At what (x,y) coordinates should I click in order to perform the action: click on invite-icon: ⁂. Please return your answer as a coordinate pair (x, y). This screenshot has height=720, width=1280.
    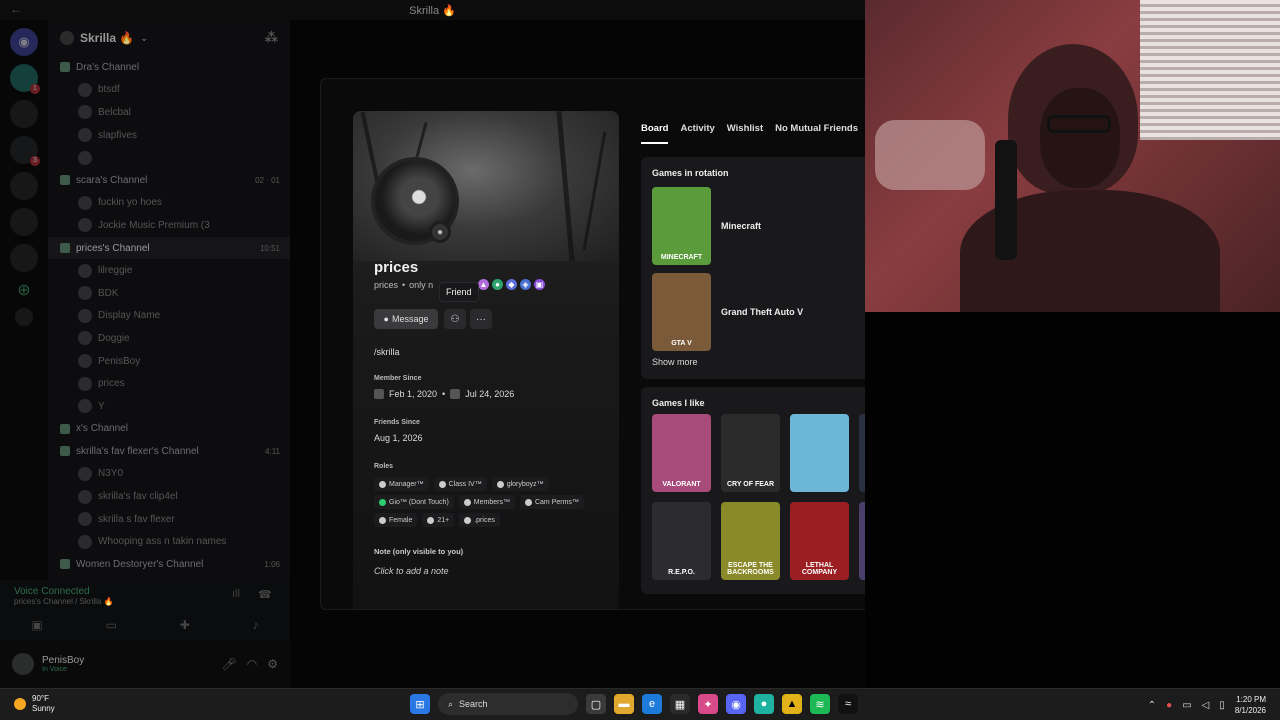
    Looking at the image, I should click on (271, 38).